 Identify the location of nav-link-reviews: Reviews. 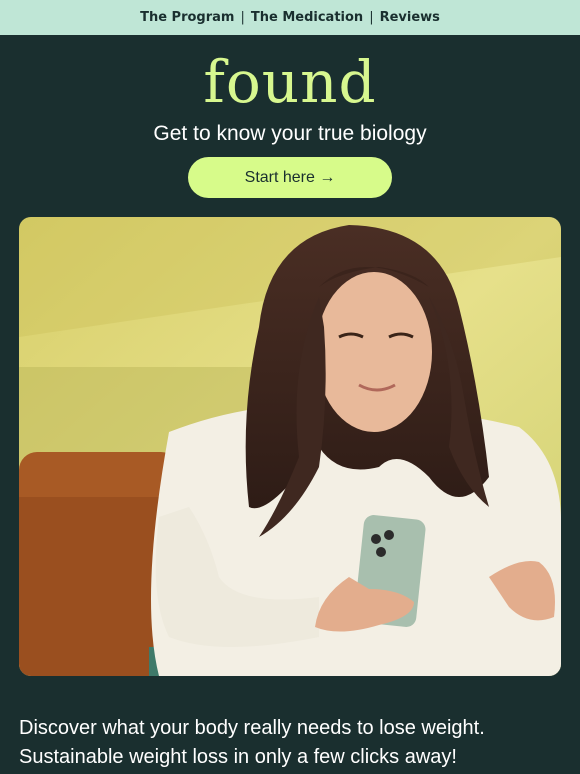
(410, 17).